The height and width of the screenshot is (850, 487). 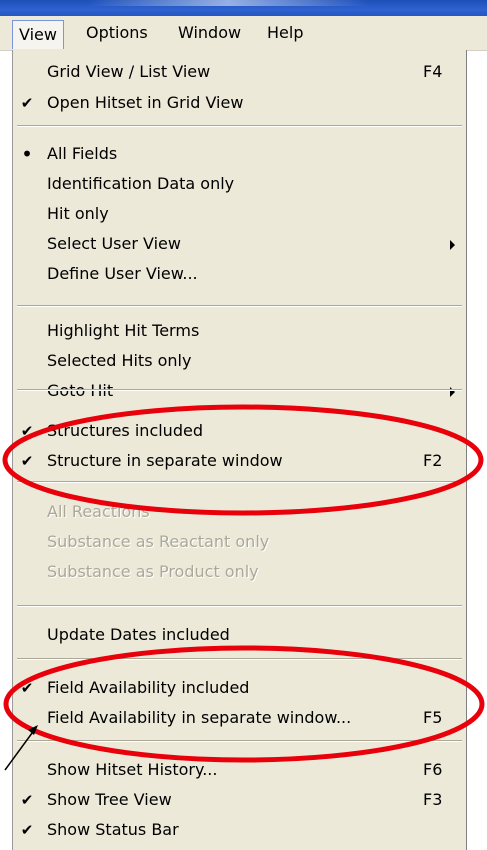 I want to click on menu-item-label: Open Hitset in Grid View, so click(x=145, y=102).